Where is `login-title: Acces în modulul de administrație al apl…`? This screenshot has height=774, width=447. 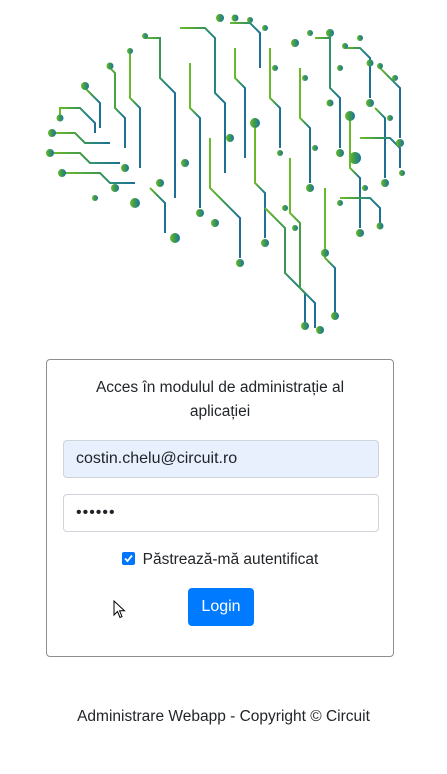 login-title: Acces în modulul de administrație al apl… is located at coordinates (220, 399).